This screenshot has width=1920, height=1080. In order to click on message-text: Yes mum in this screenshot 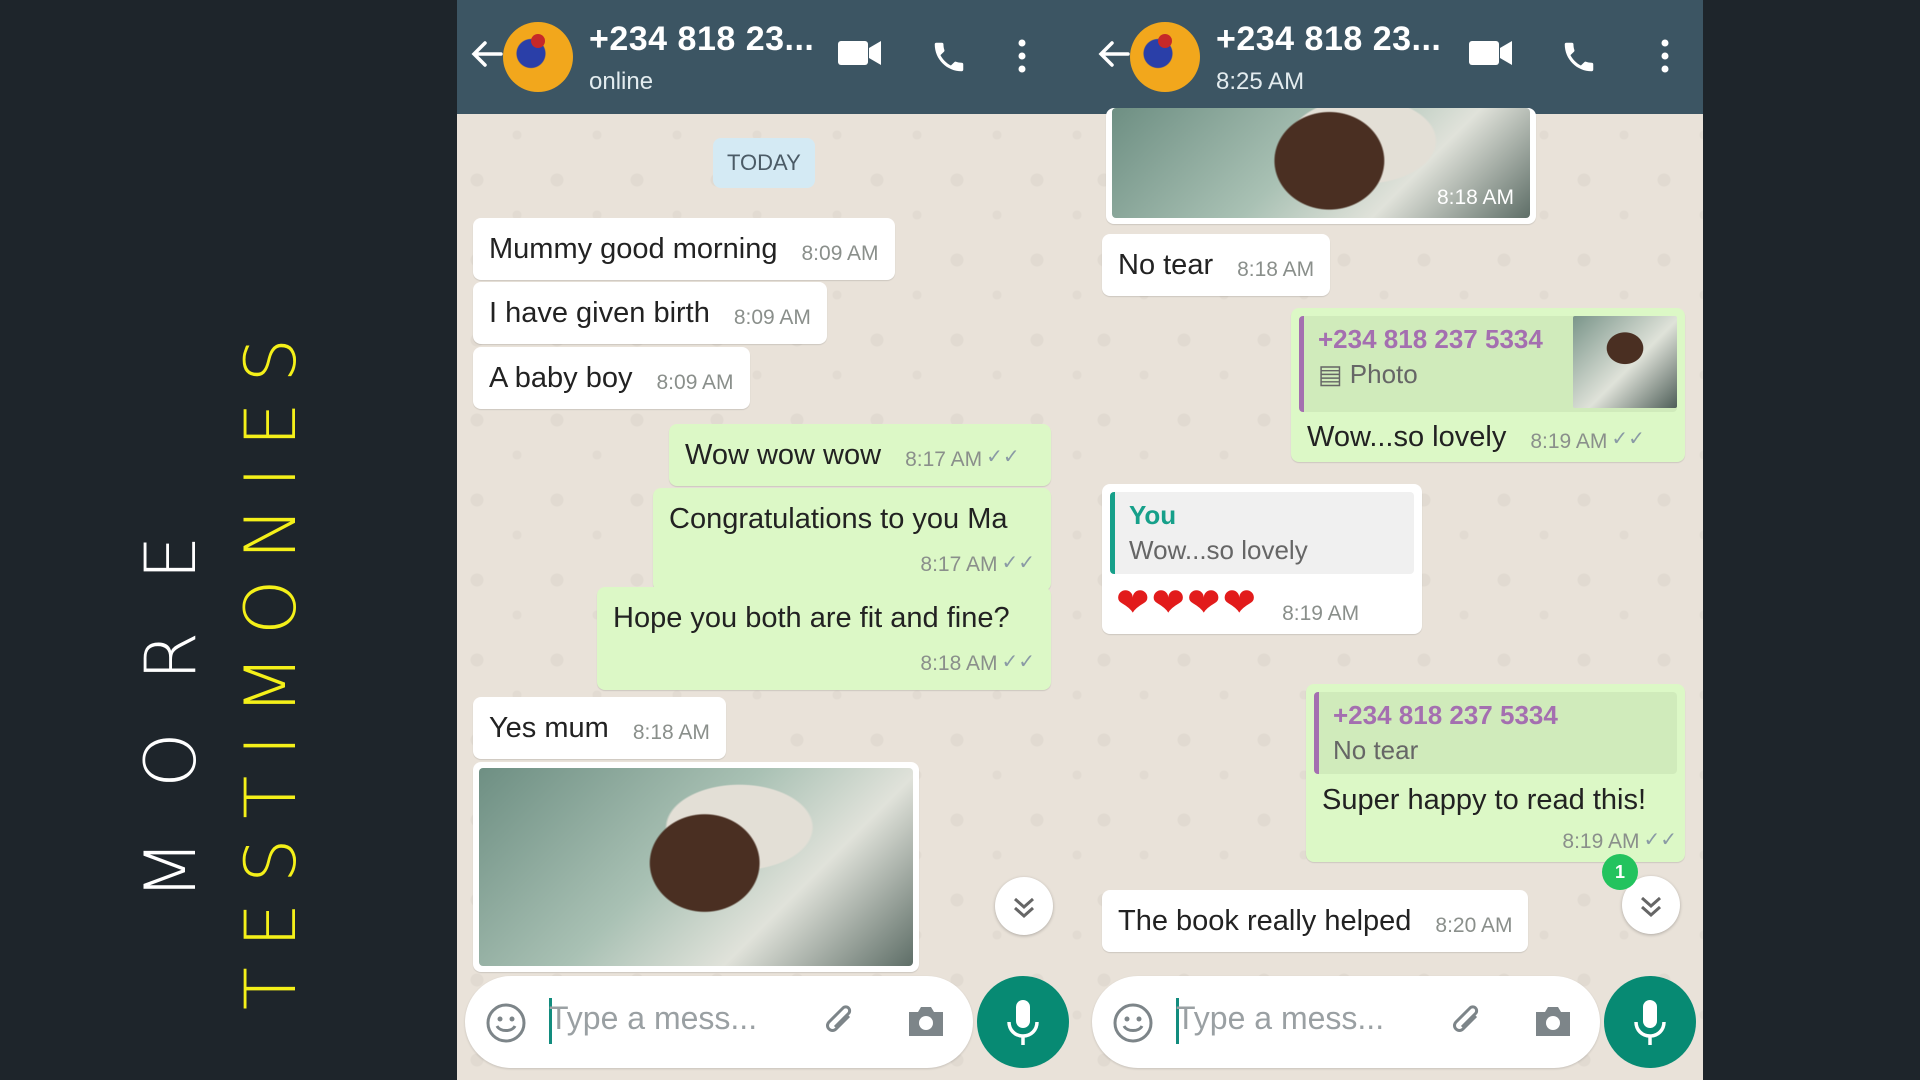, I will do `click(549, 727)`.